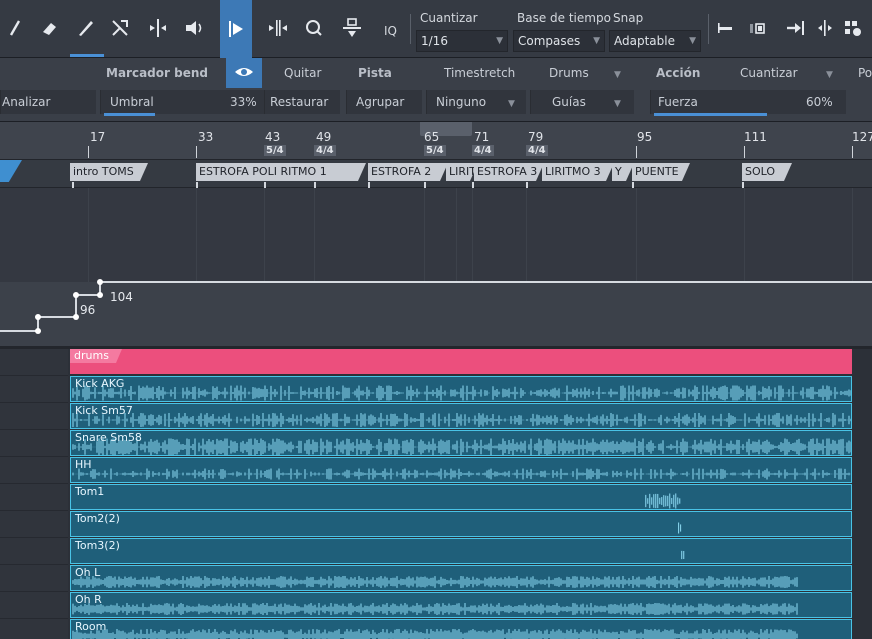 The width and height of the screenshot is (872, 639). I want to click on snap-select: Adaptable ▼, so click(655, 41).